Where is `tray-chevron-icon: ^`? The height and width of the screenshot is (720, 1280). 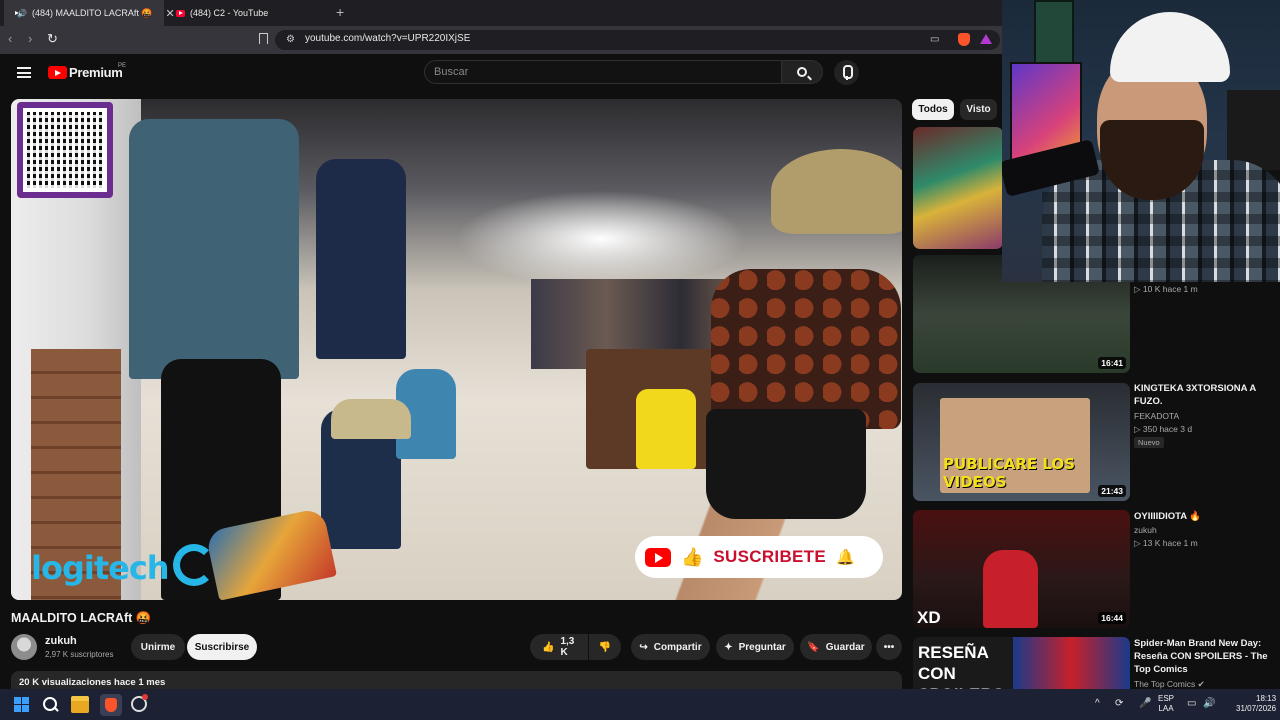
tray-chevron-icon: ^ is located at coordinates (1097, 703).